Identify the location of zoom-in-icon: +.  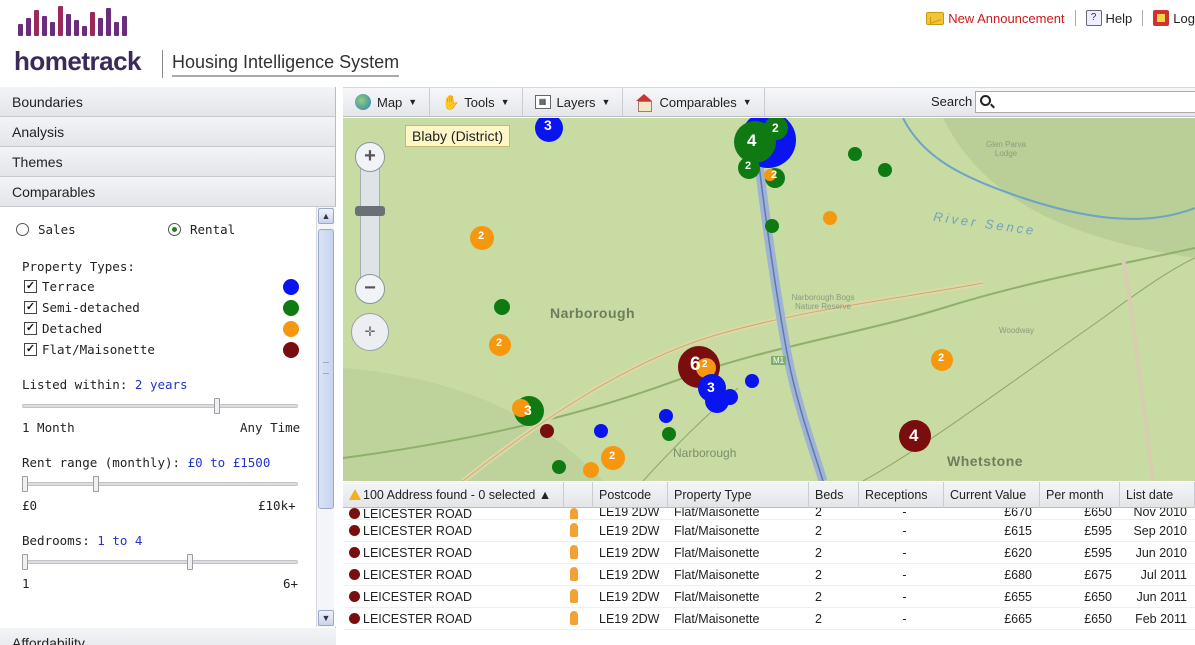
(370, 157).